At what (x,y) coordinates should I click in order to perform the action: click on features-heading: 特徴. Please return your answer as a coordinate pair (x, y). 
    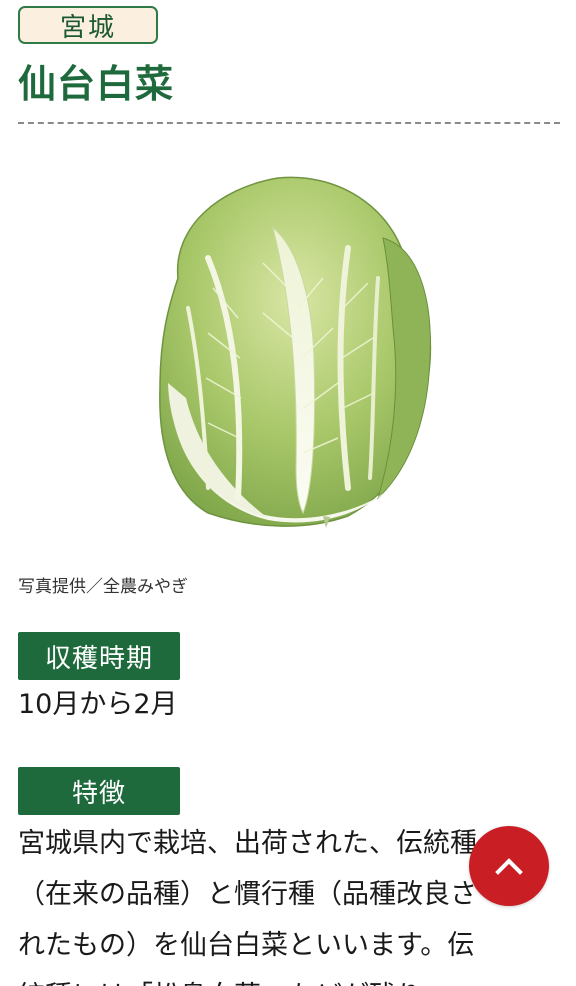
    Looking at the image, I should click on (99, 791).